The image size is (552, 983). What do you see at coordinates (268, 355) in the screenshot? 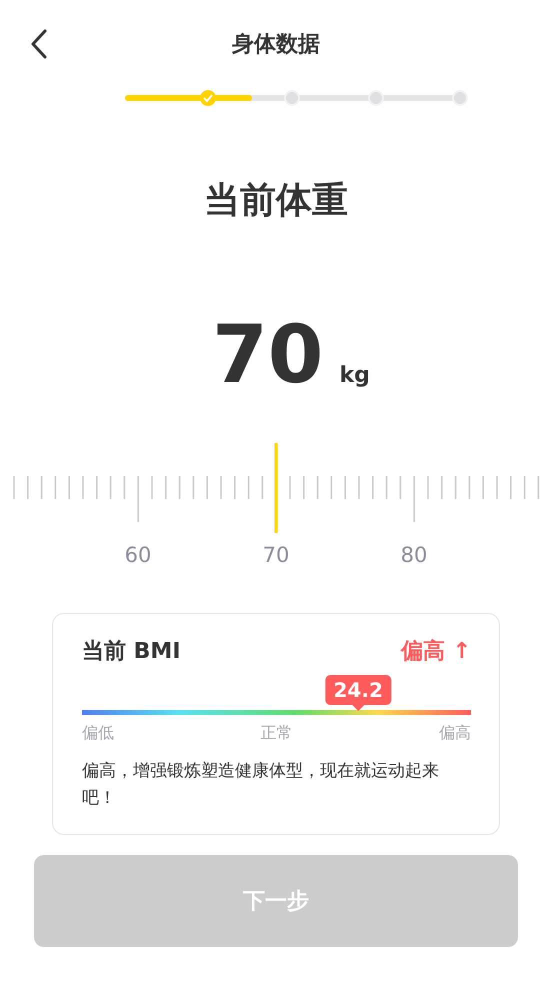
I see `weight-value: 70` at bounding box center [268, 355].